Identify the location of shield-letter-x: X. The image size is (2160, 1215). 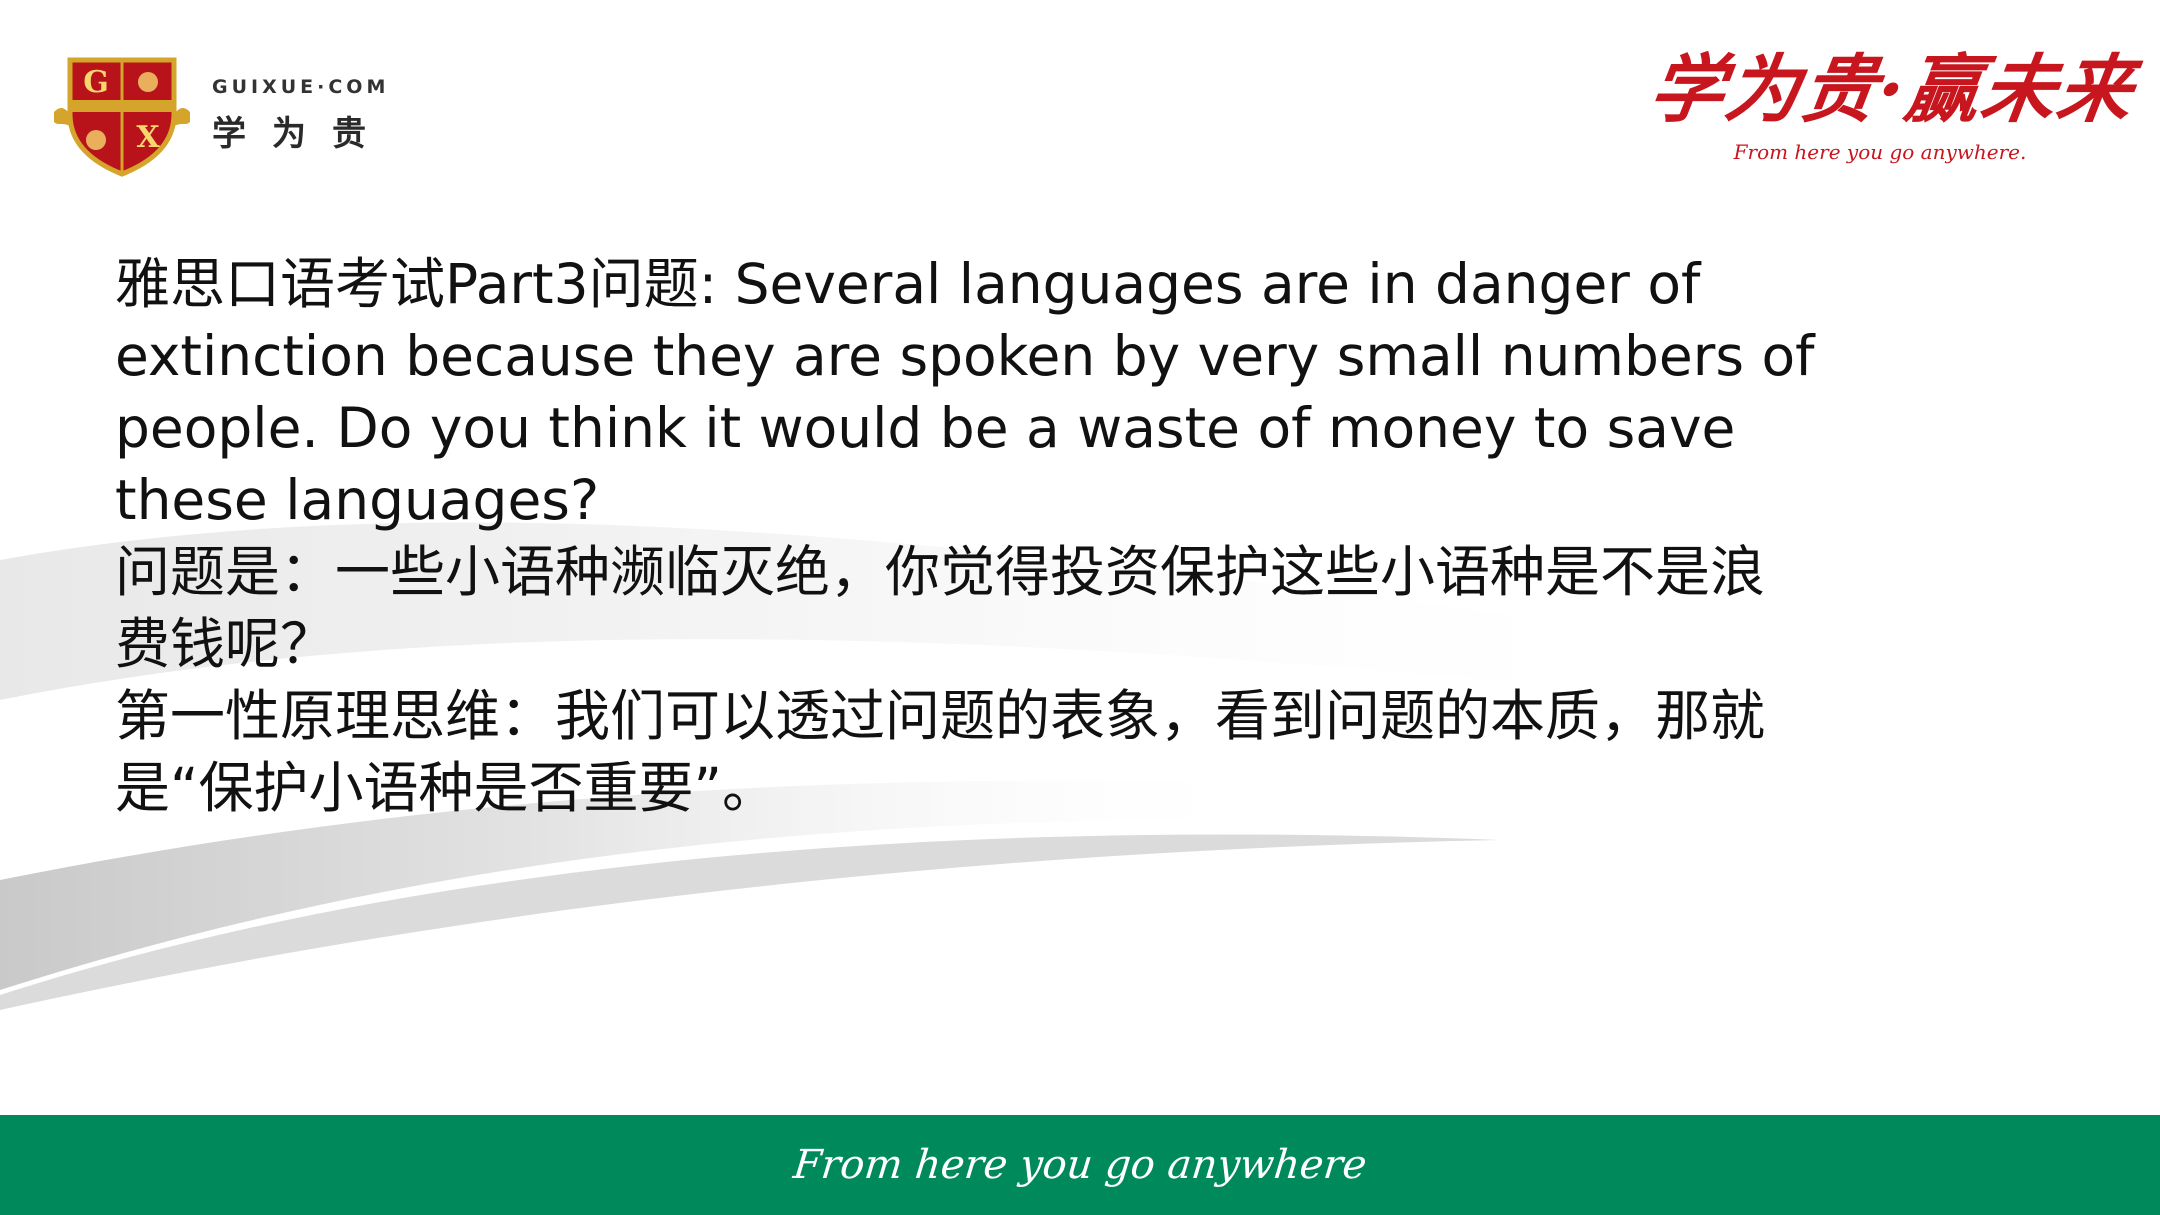
(148, 137).